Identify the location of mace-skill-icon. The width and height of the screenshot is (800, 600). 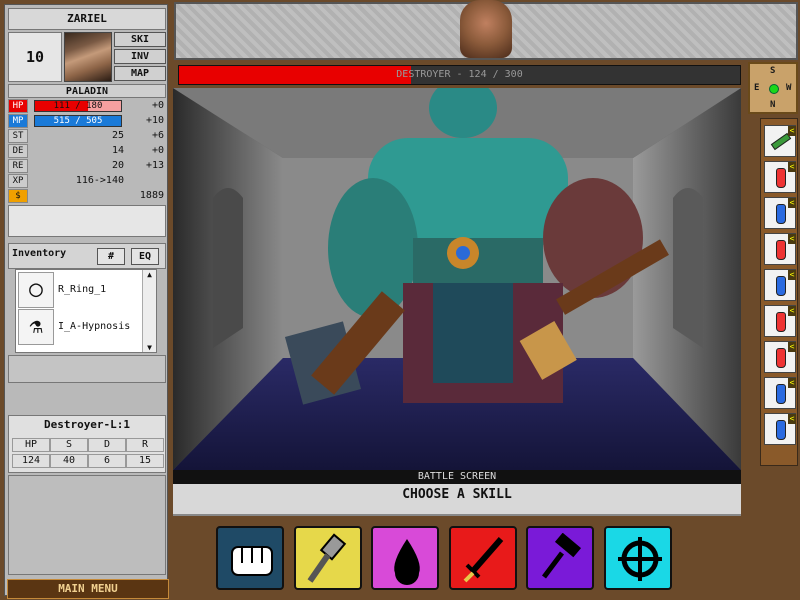
(327, 558).